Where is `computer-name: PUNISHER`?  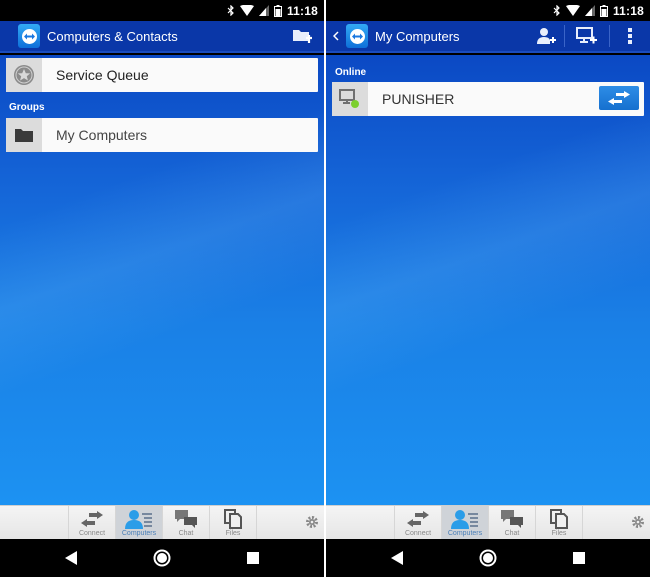
computer-name: PUNISHER is located at coordinates (418, 99).